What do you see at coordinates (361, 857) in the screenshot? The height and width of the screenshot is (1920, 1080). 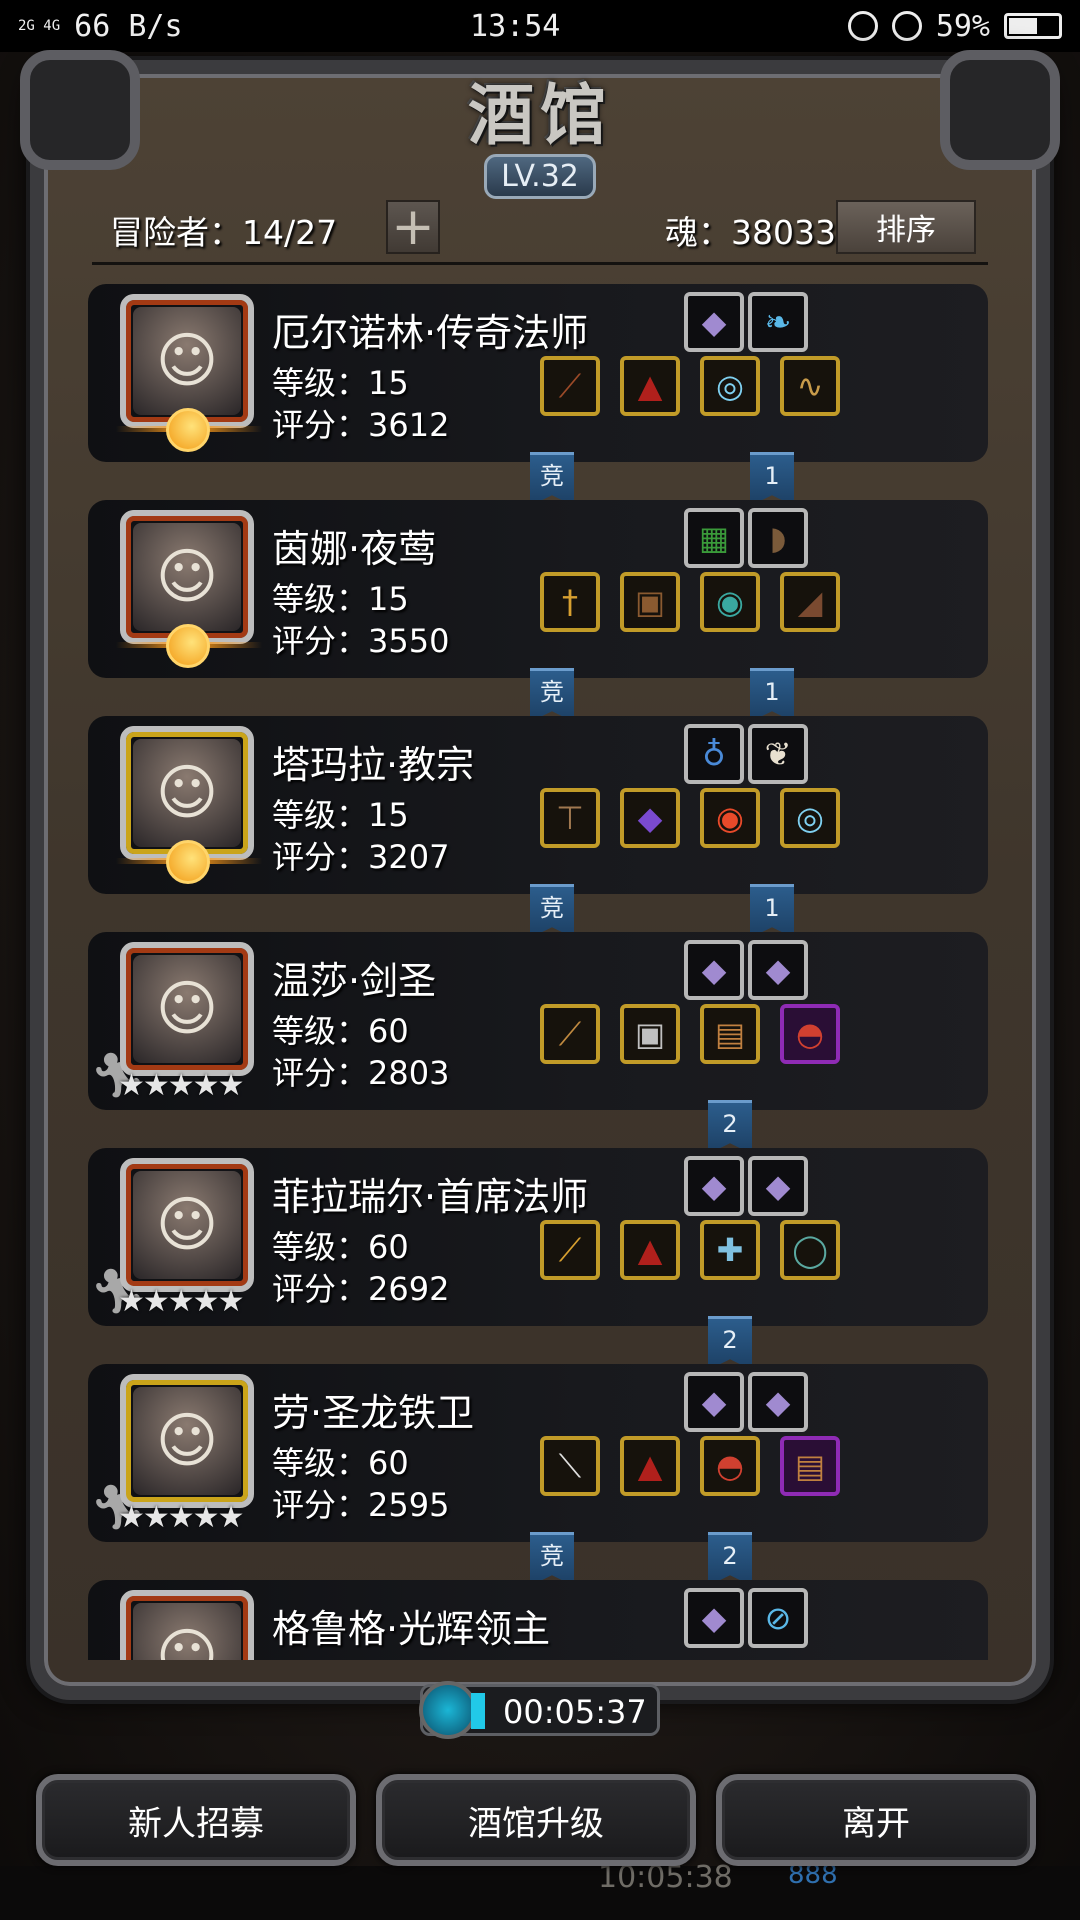 I see `hero-score: 评分：3207` at bounding box center [361, 857].